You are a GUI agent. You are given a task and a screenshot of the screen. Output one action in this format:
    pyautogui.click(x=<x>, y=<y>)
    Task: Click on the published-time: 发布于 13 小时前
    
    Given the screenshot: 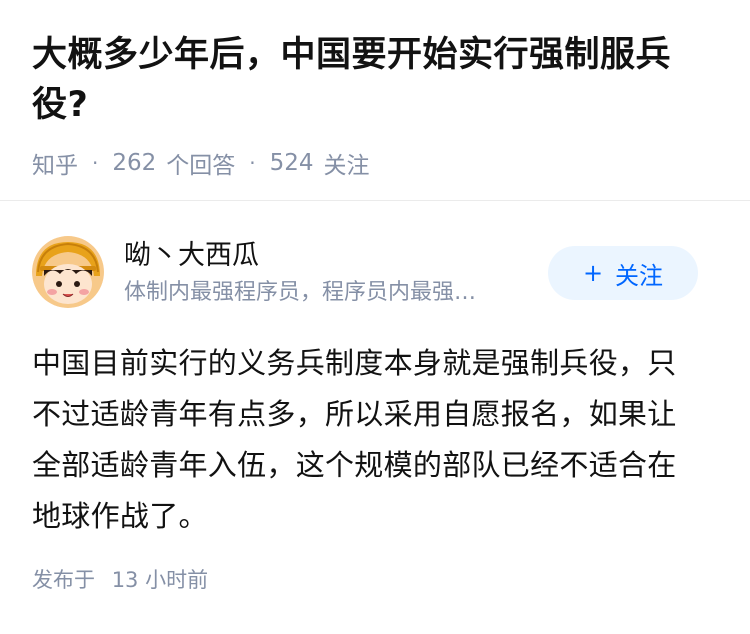 What is the action you would take?
    pyautogui.click(x=120, y=579)
    